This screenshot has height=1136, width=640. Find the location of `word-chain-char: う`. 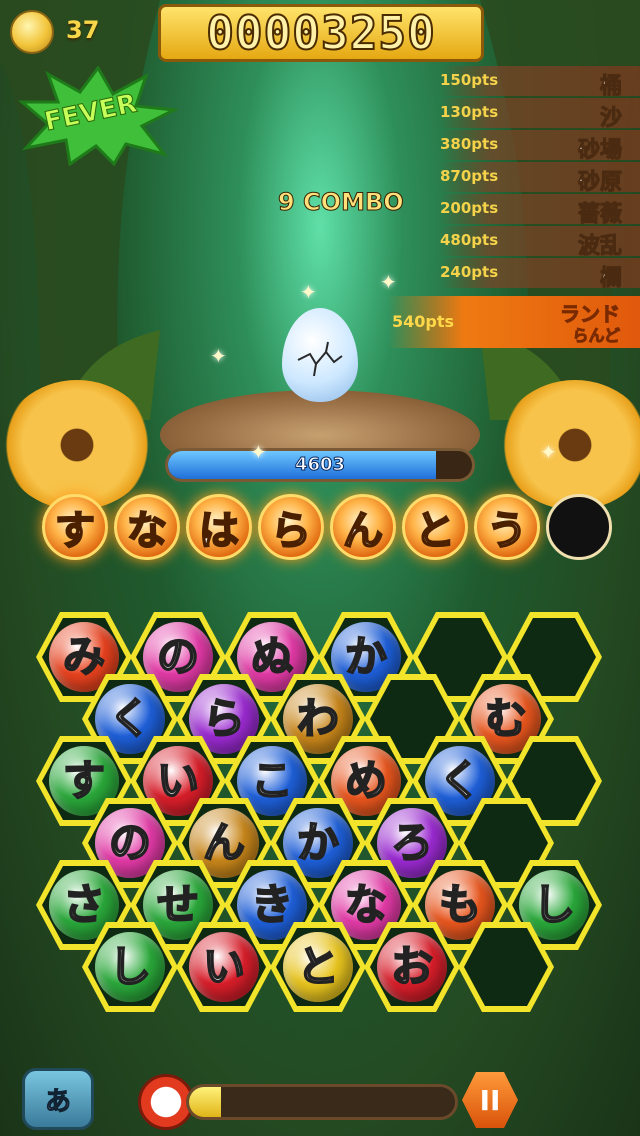

word-chain-char: う is located at coordinates (507, 531).